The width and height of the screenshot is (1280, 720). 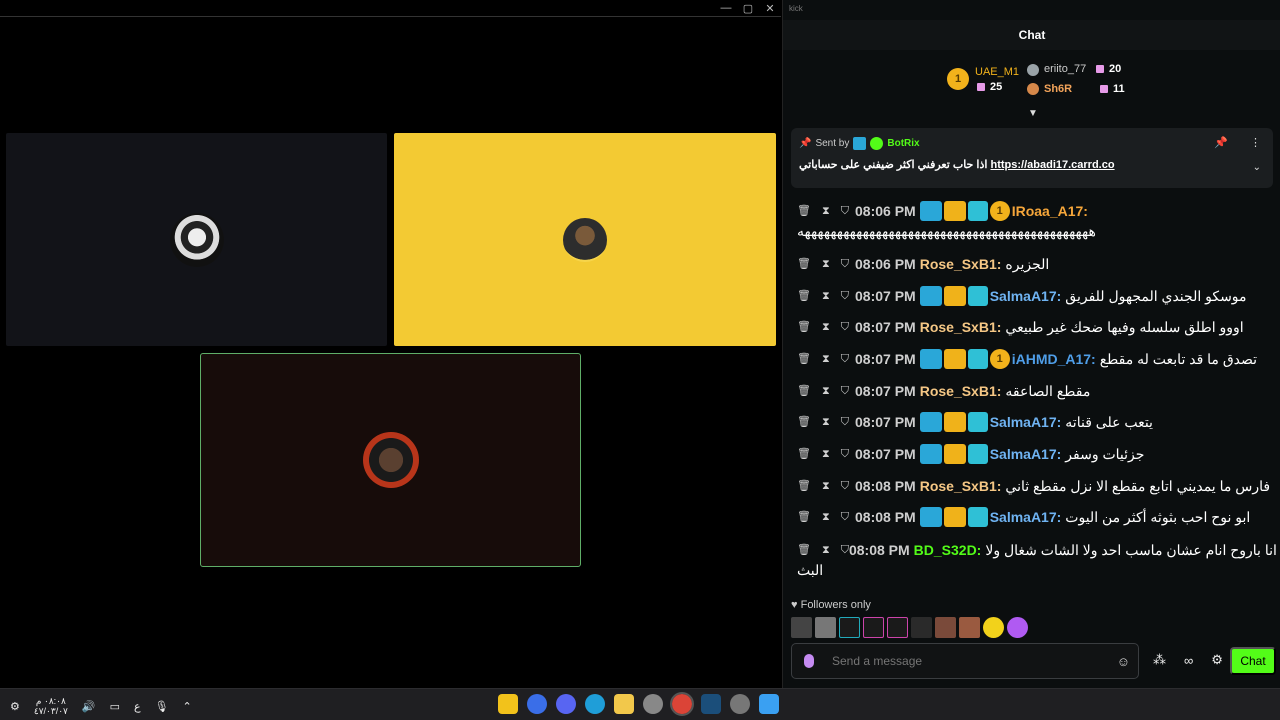 I want to click on more-options-icon: ⋮, so click(x=1255, y=142).